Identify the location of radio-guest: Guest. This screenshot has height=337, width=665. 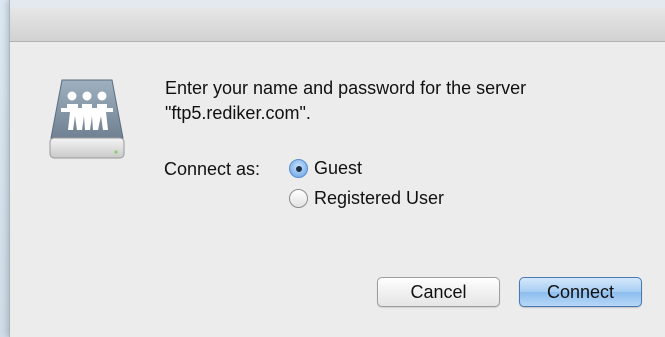
(325, 168).